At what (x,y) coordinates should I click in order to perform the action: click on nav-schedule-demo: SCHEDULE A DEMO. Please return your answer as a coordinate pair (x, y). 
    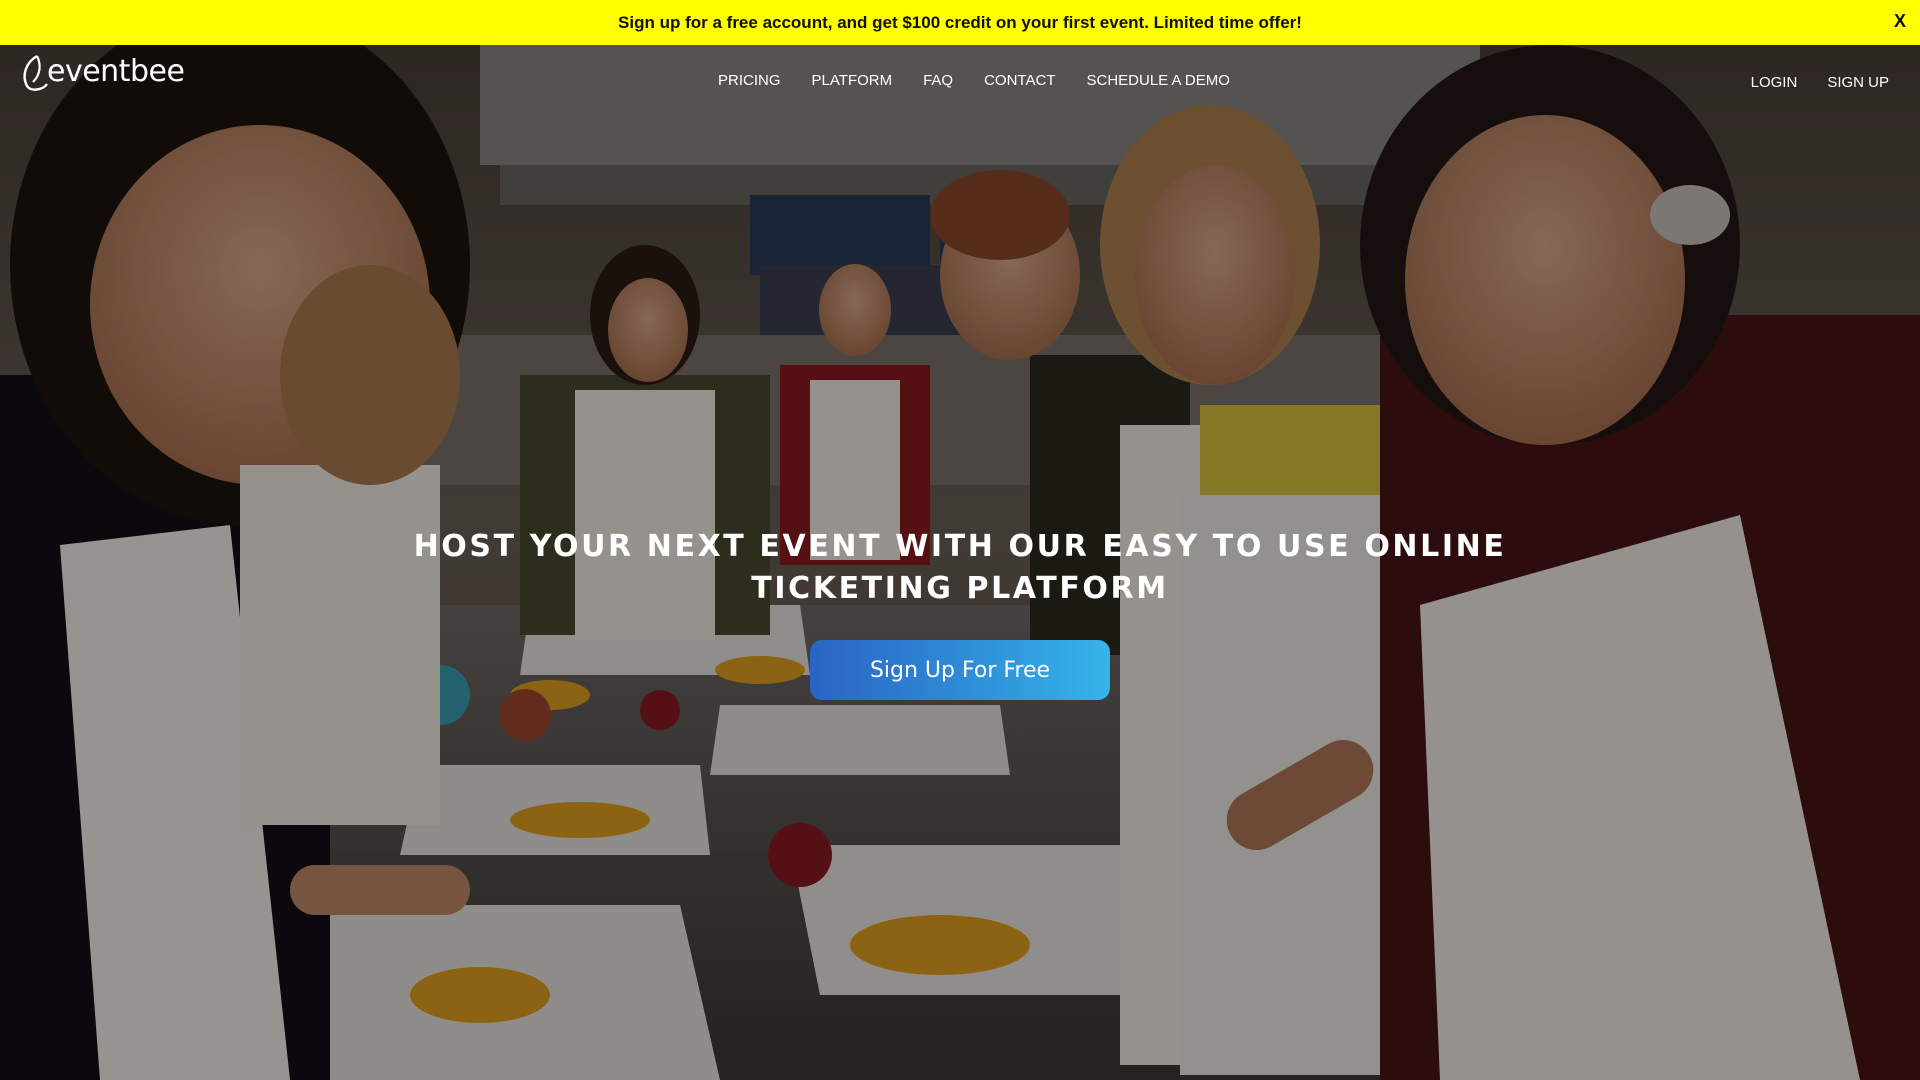
    Looking at the image, I should click on (1157, 80).